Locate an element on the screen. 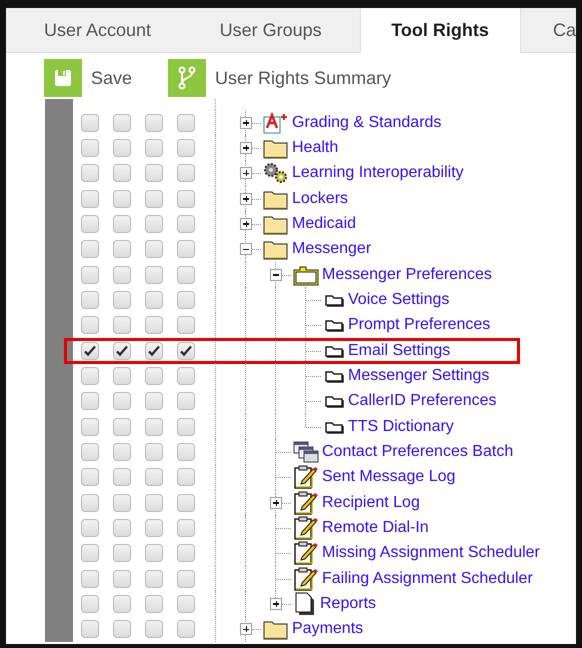 This screenshot has width=582, height=648. tab: User Groups is located at coordinates (274, 30).